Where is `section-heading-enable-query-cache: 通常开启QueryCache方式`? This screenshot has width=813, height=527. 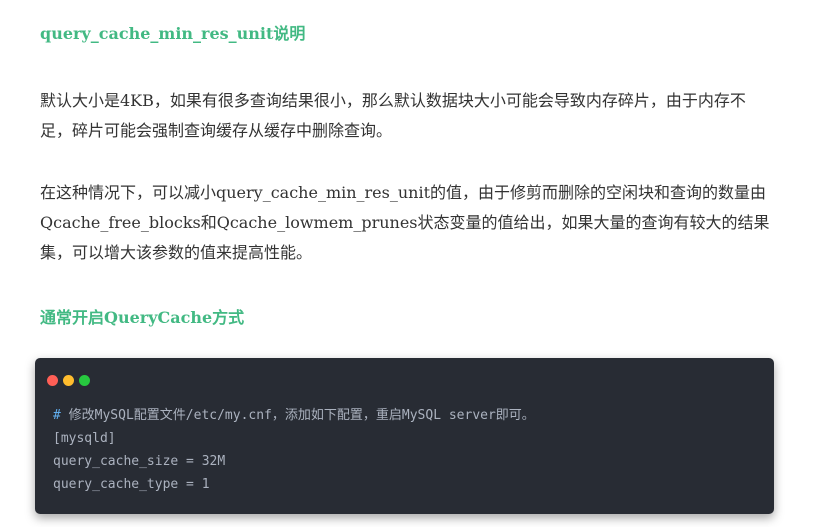 section-heading-enable-query-cache: 通常开启QueryCache方式 is located at coordinates (142, 317).